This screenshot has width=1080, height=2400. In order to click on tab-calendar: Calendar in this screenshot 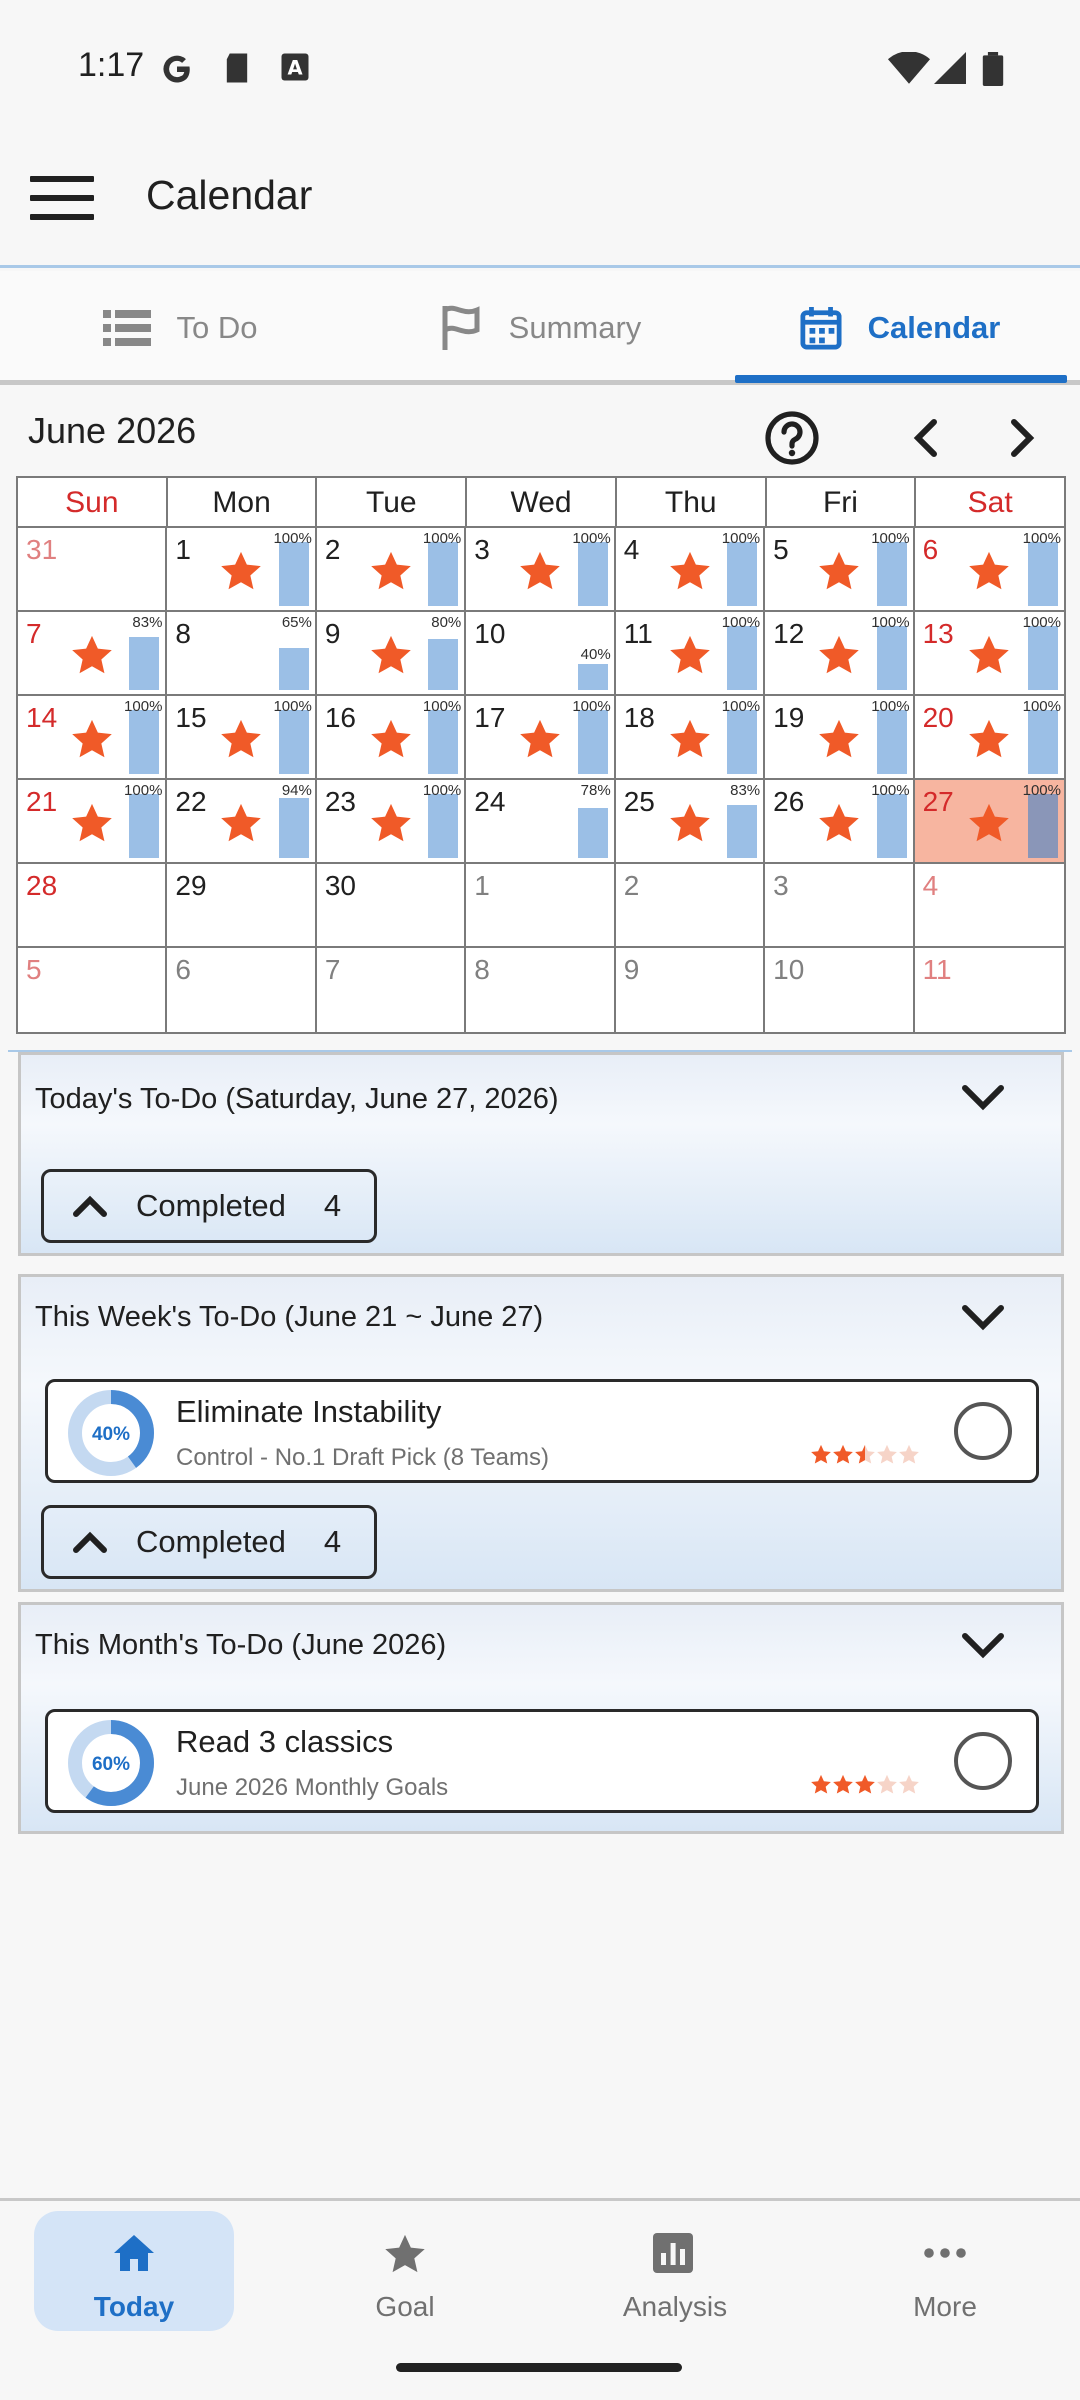, I will do `click(900, 328)`.